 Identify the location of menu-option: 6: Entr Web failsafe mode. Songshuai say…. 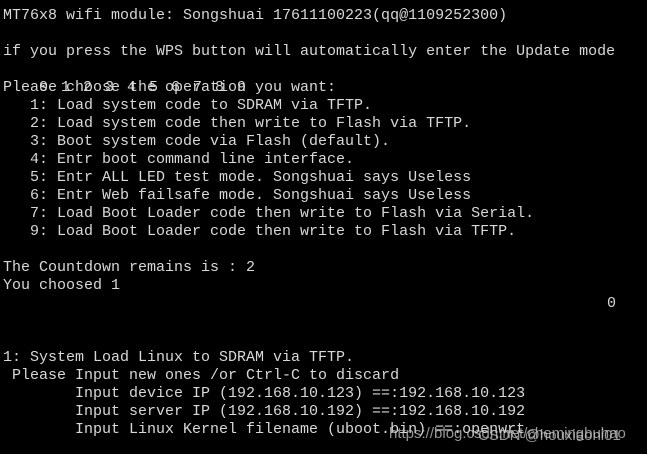
(237, 195).